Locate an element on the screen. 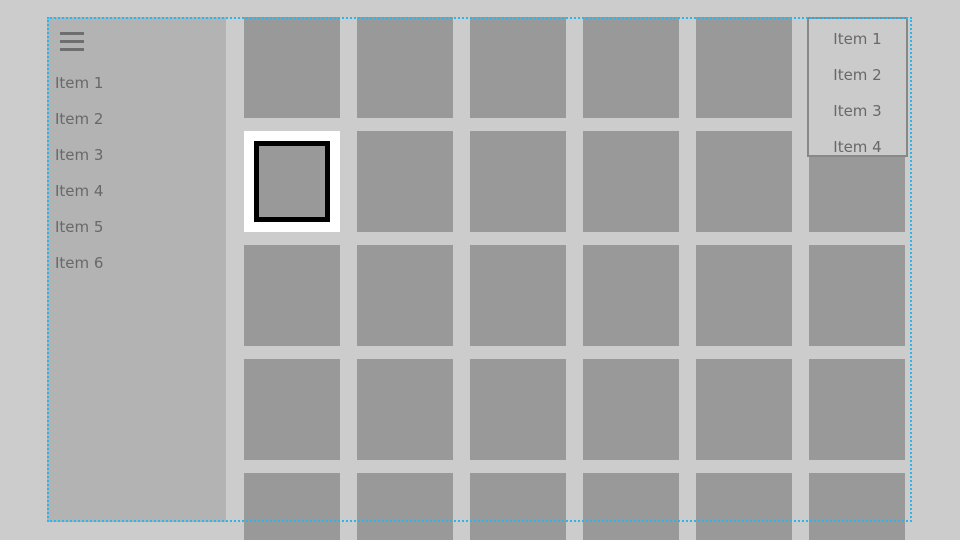 The height and width of the screenshot is (540, 960). sidebar-item-label: Item 6 is located at coordinates (79, 263).